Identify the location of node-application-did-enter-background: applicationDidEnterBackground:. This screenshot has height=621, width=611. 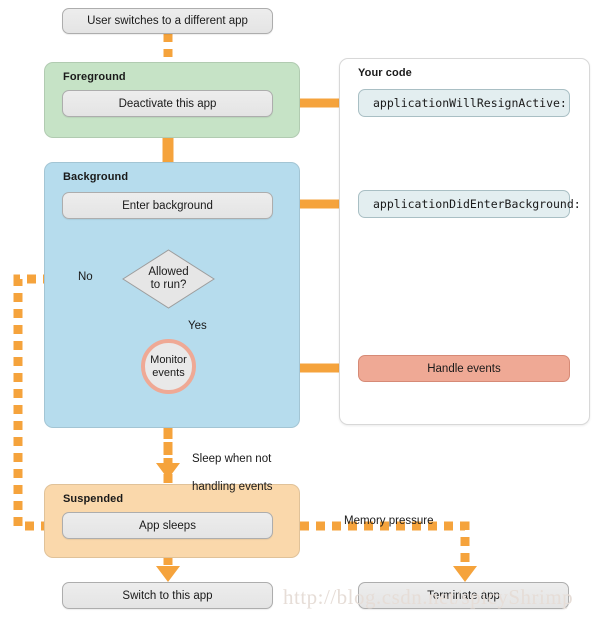
(469, 204).